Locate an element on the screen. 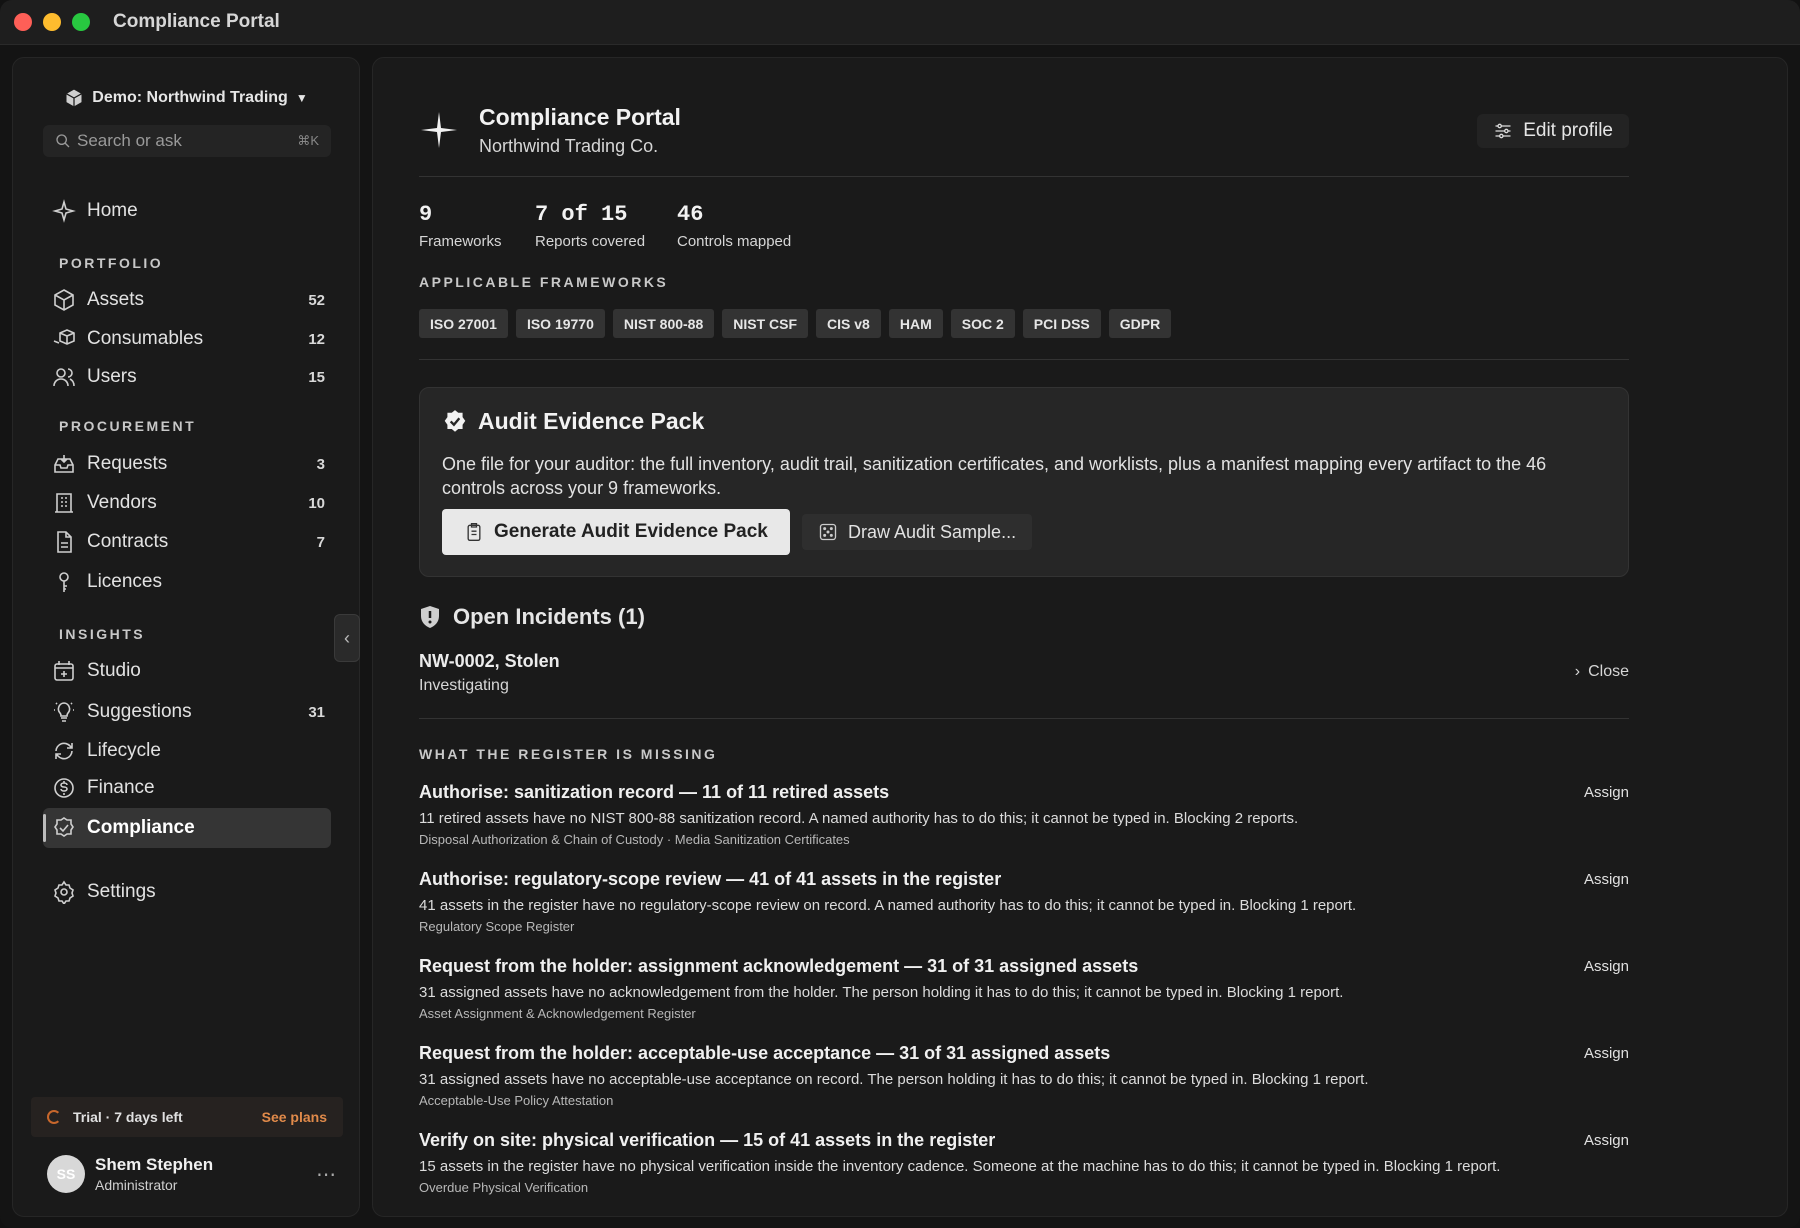  chevron-down-icon: ▼ is located at coordinates (301, 98).